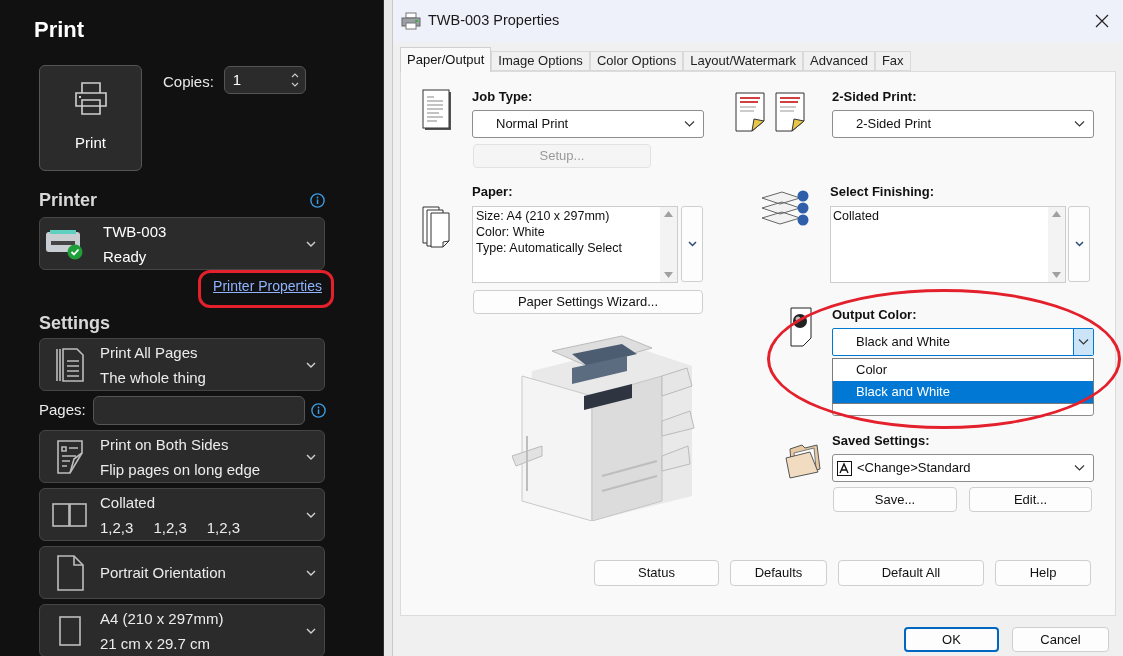 This screenshot has height=656, width=1123. I want to click on dialog-button: Defaults, so click(778, 573).